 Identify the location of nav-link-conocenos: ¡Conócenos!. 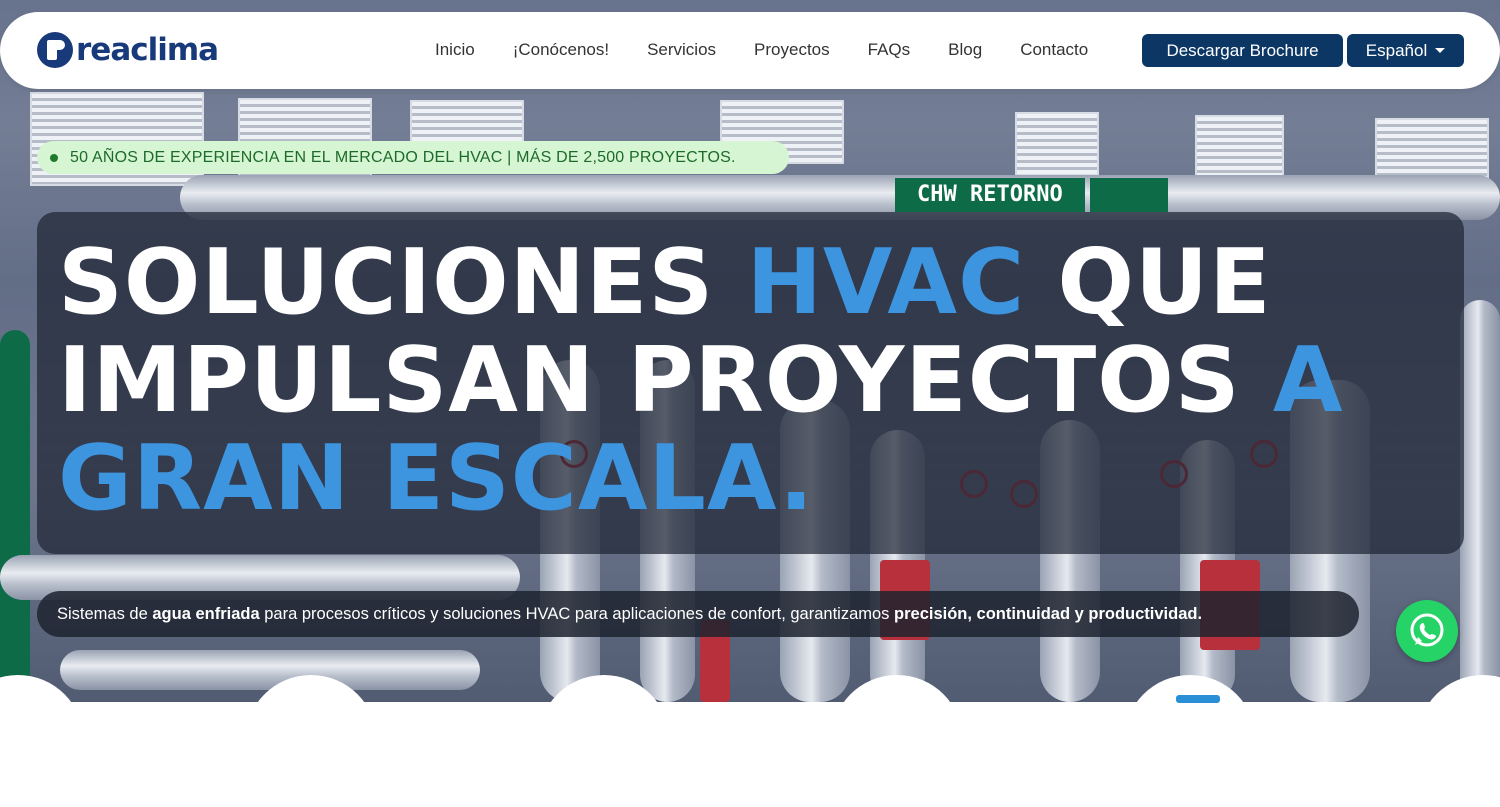
(561, 50).